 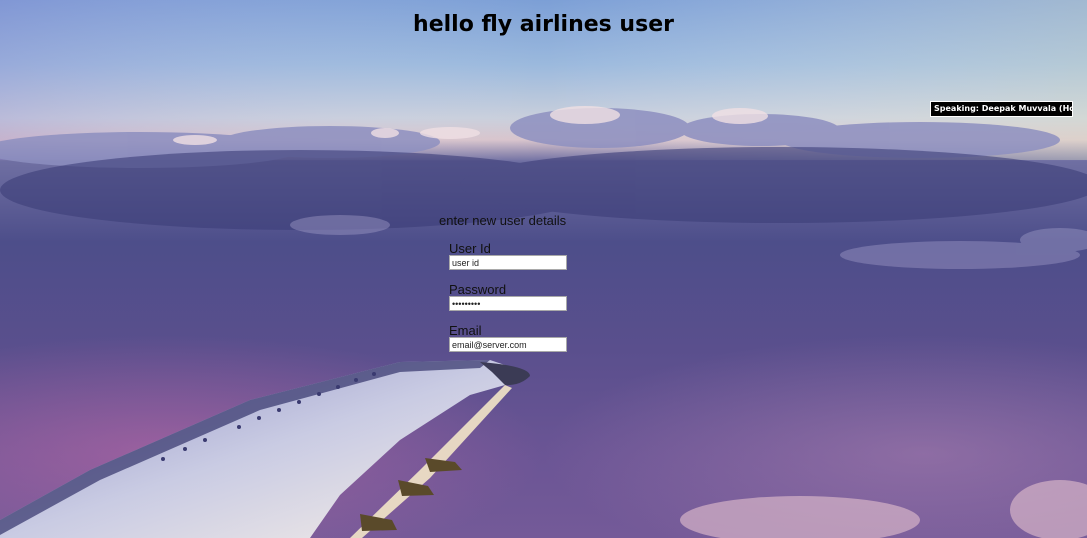 I want to click on form-heading: enter new user details, so click(x=503, y=220).